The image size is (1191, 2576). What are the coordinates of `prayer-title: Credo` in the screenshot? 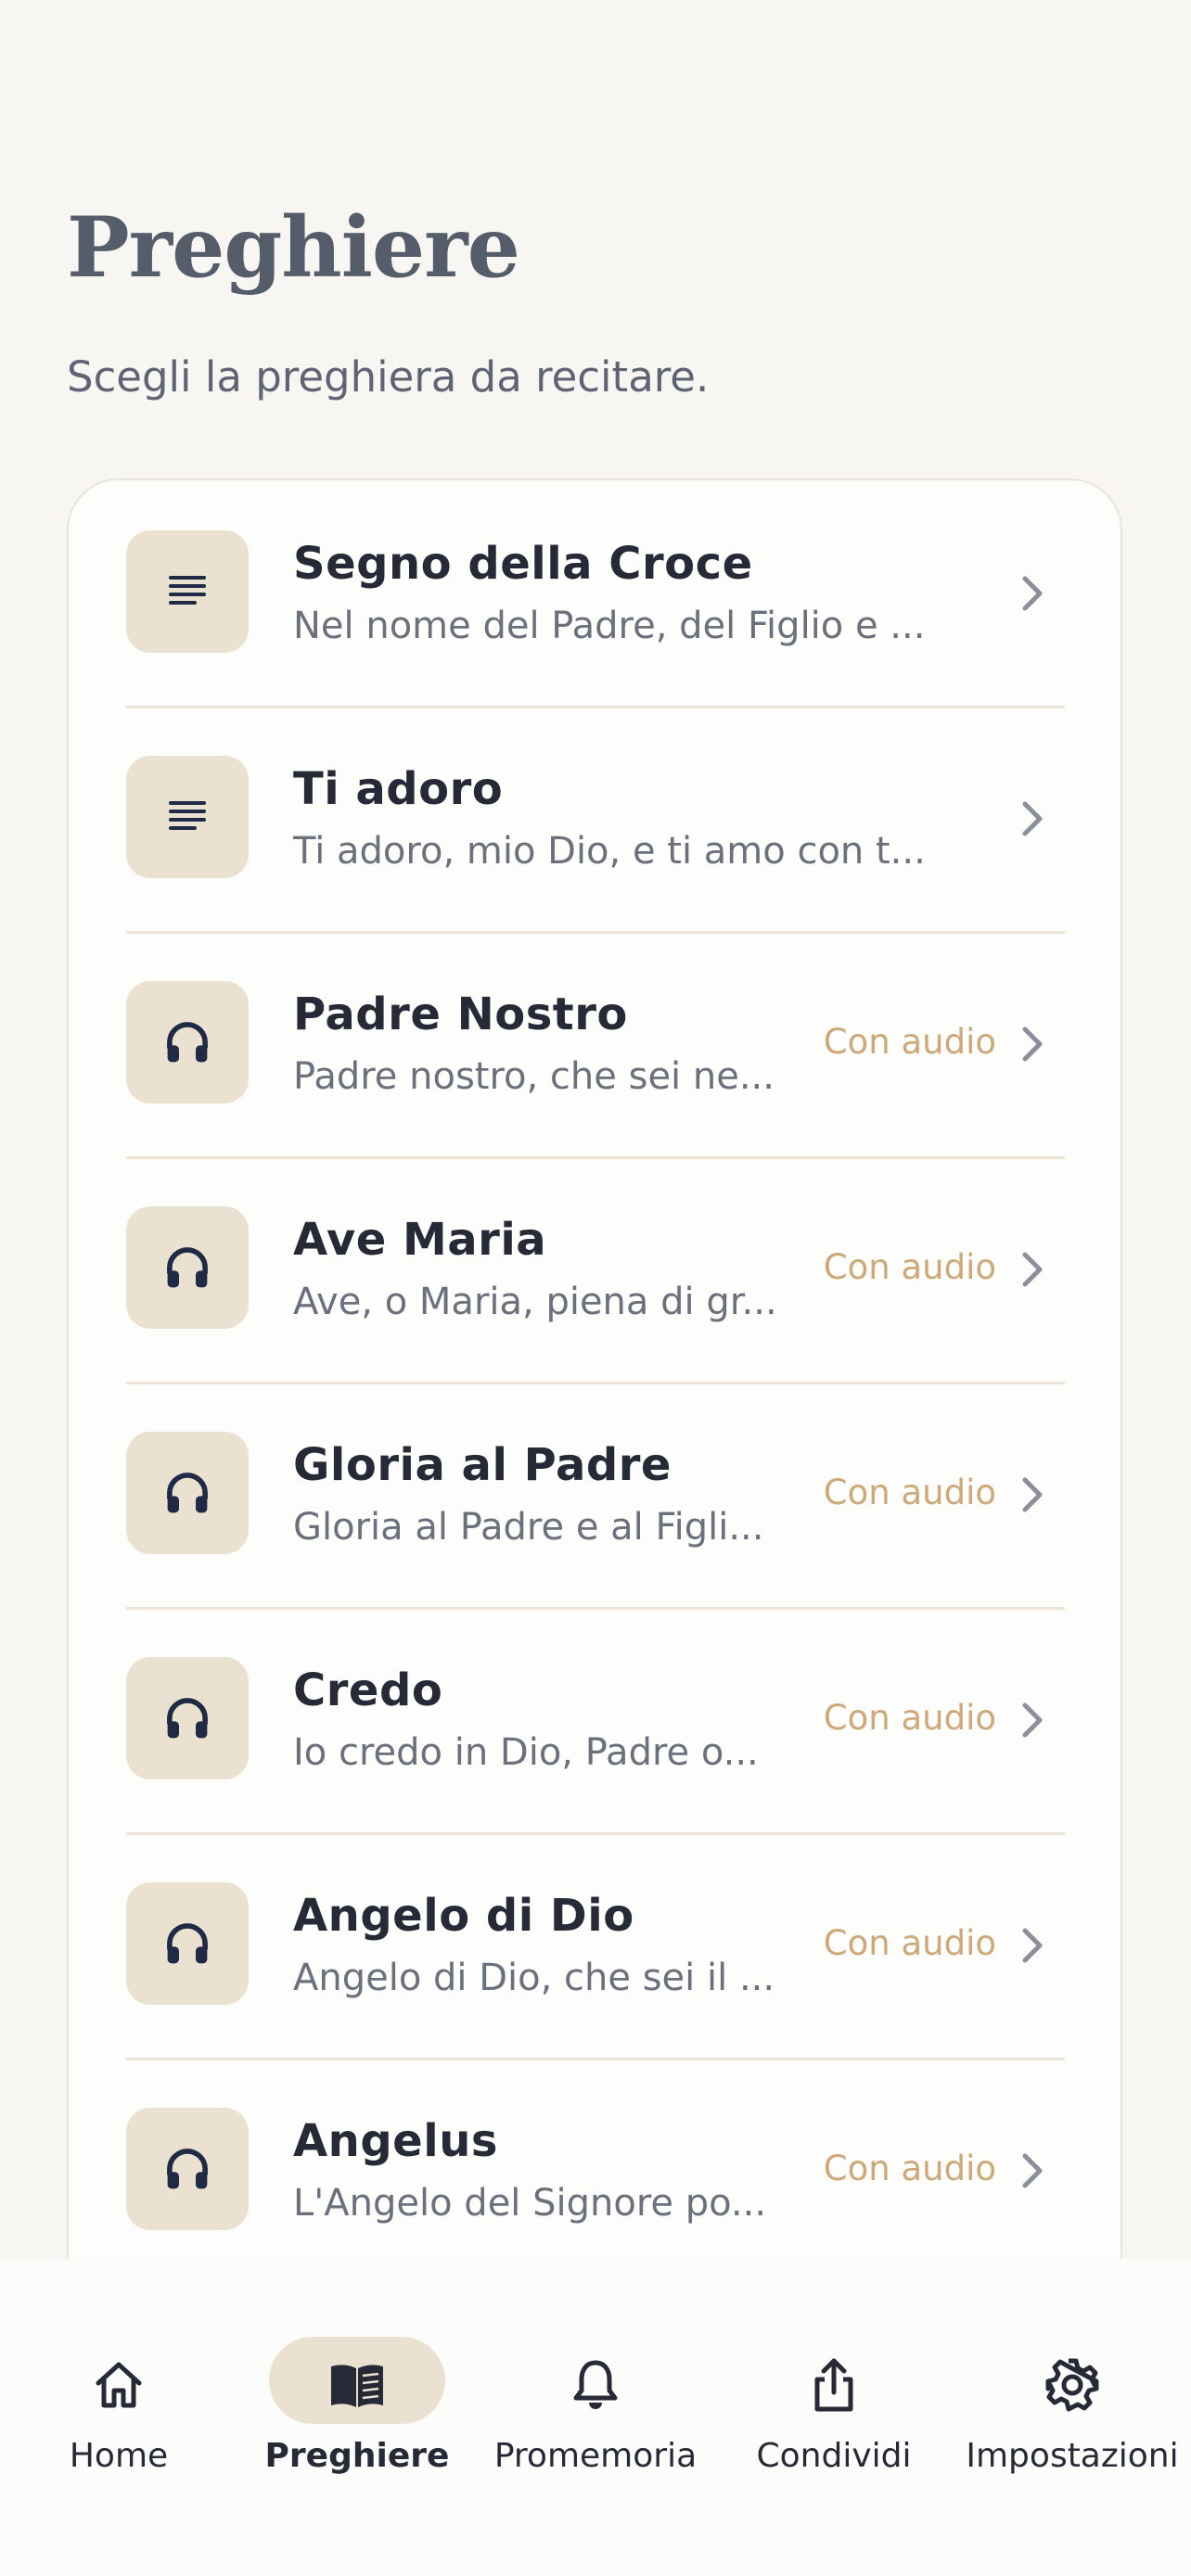 It's located at (368, 1690).